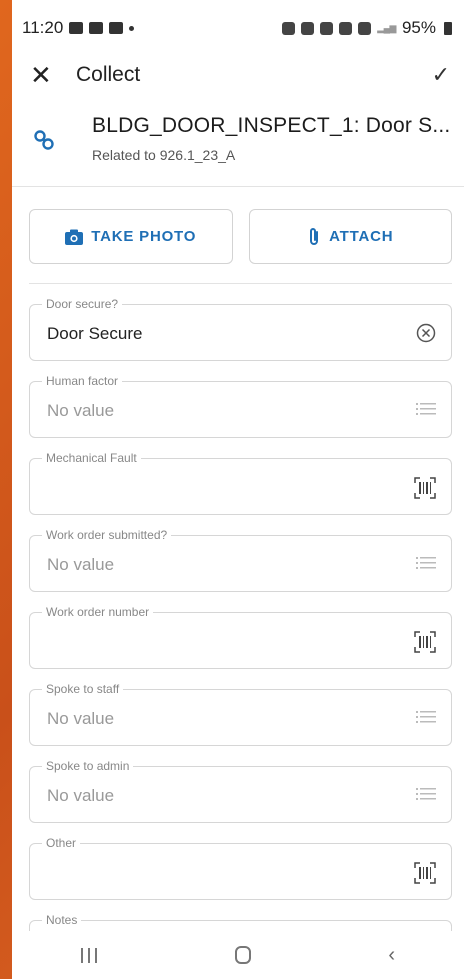 This screenshot has height=979, width=464. What do you see at coordinates (327, 28) in the screenshot?
I see `mute-icon` at bounding box center [327, 28].